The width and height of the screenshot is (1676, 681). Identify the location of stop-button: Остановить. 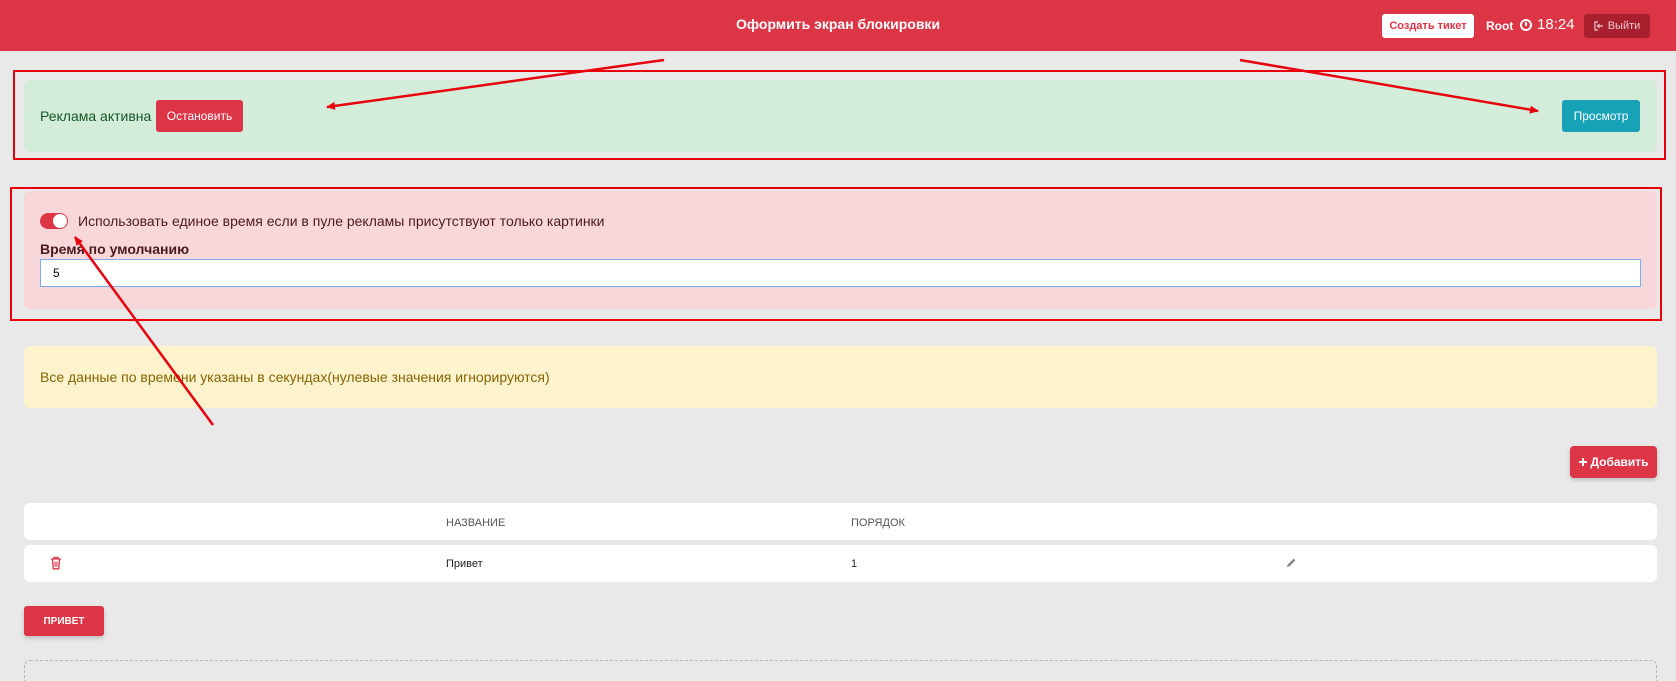
(199, 116).